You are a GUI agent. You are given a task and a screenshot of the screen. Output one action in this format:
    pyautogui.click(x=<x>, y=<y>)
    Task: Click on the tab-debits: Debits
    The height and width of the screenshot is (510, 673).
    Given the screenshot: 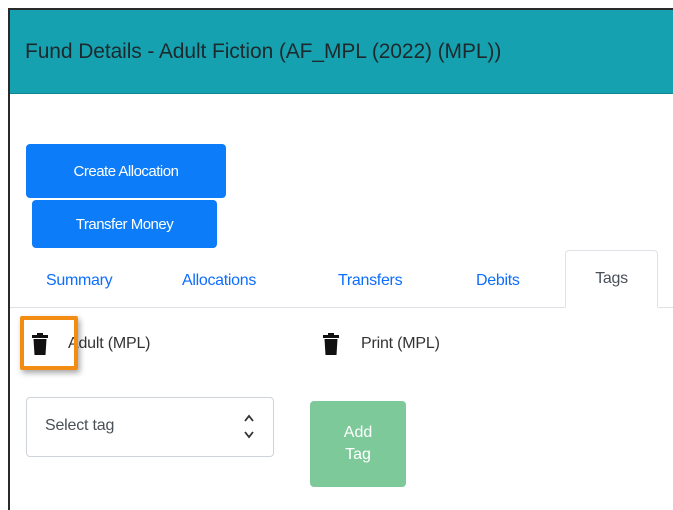 What is the action you would take?
    pyautogui.click(x=498, y=281)
    